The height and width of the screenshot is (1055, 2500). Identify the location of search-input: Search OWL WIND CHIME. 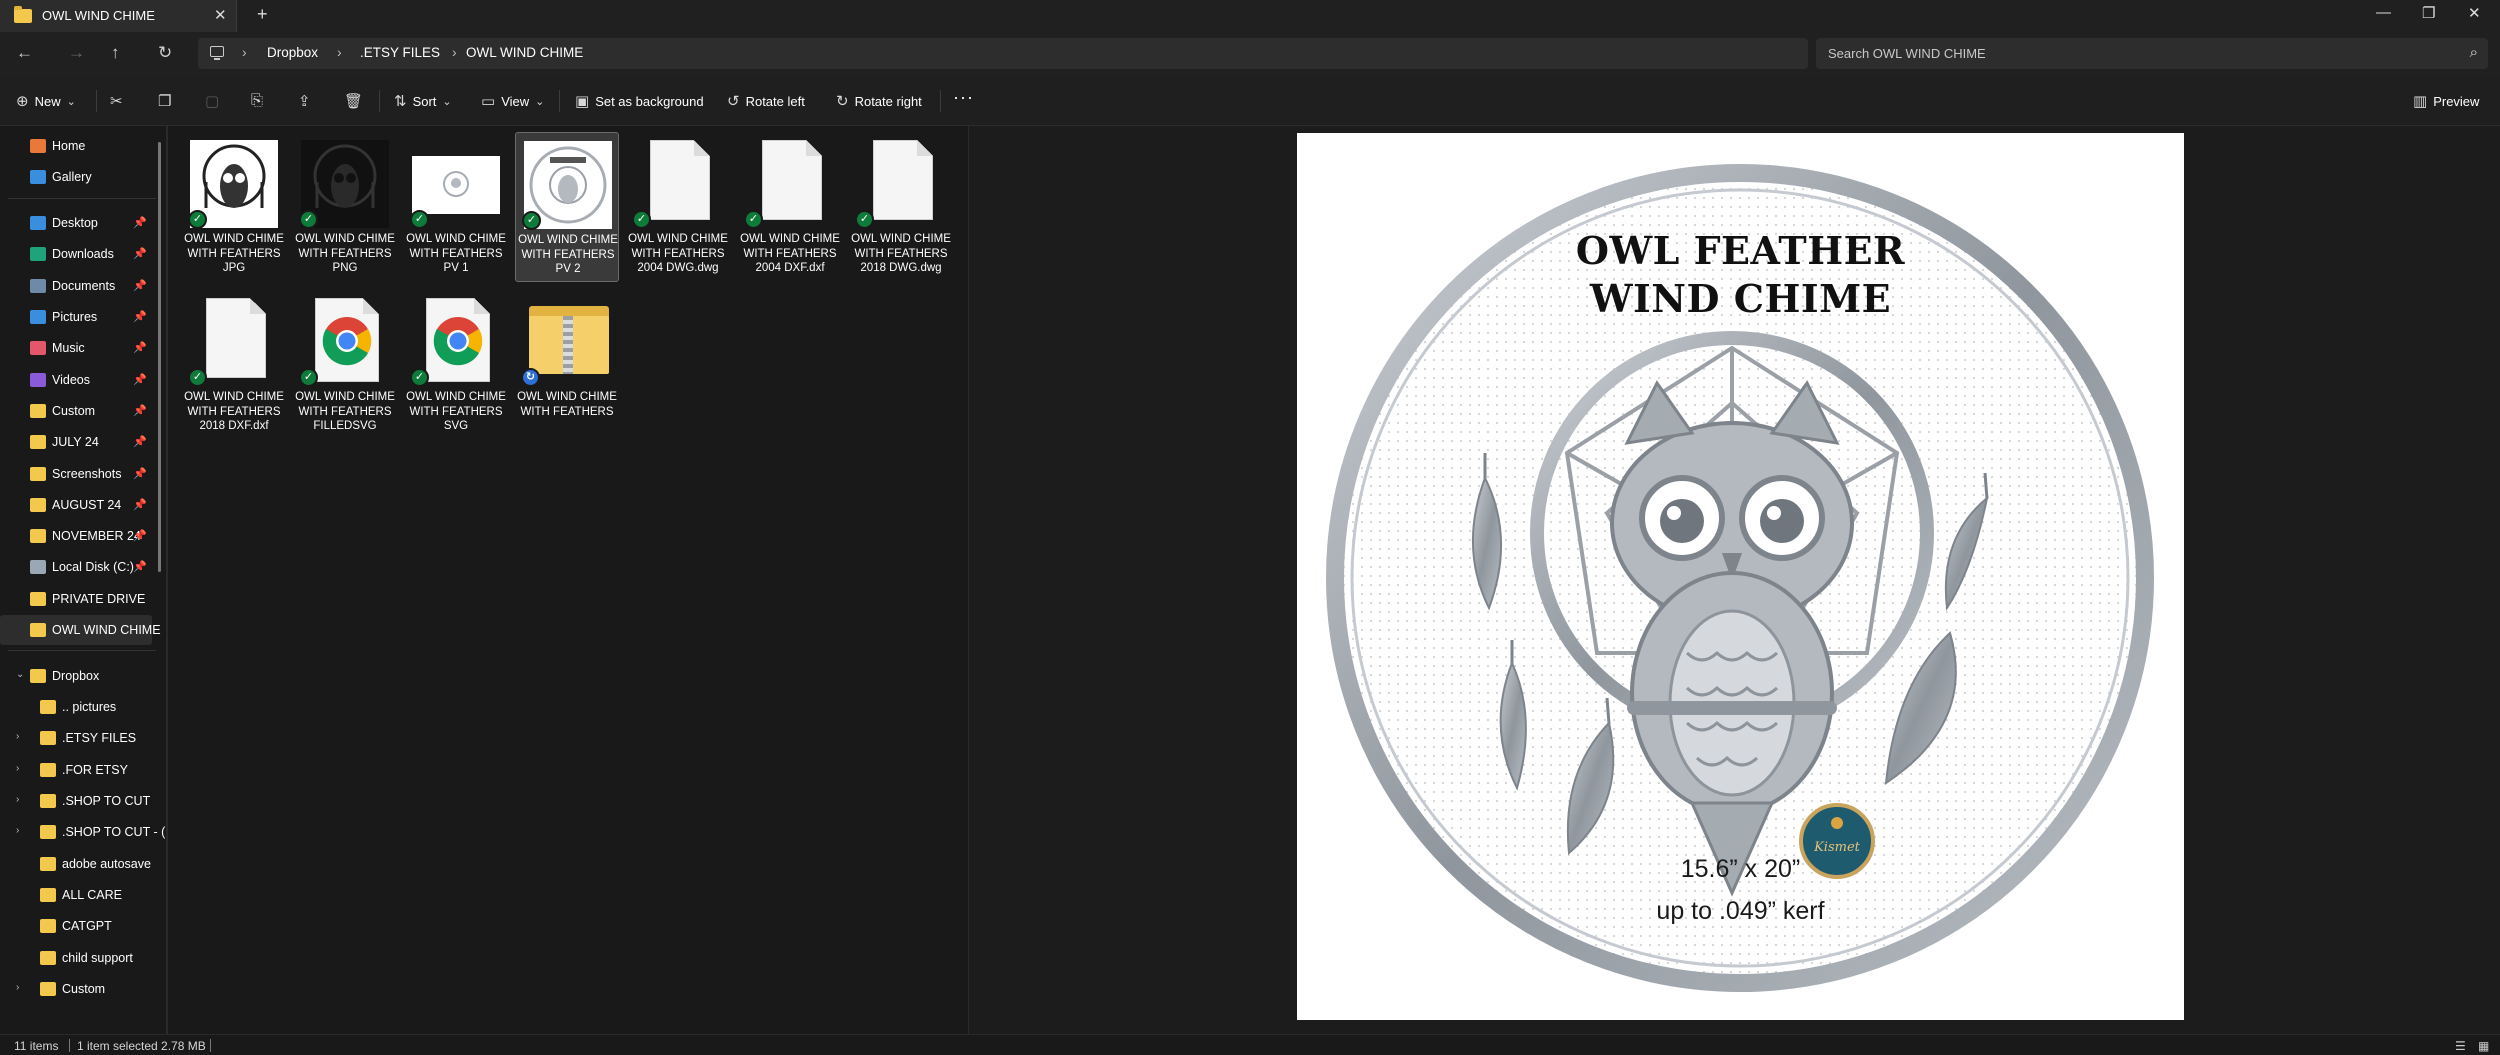
(1907, 53).